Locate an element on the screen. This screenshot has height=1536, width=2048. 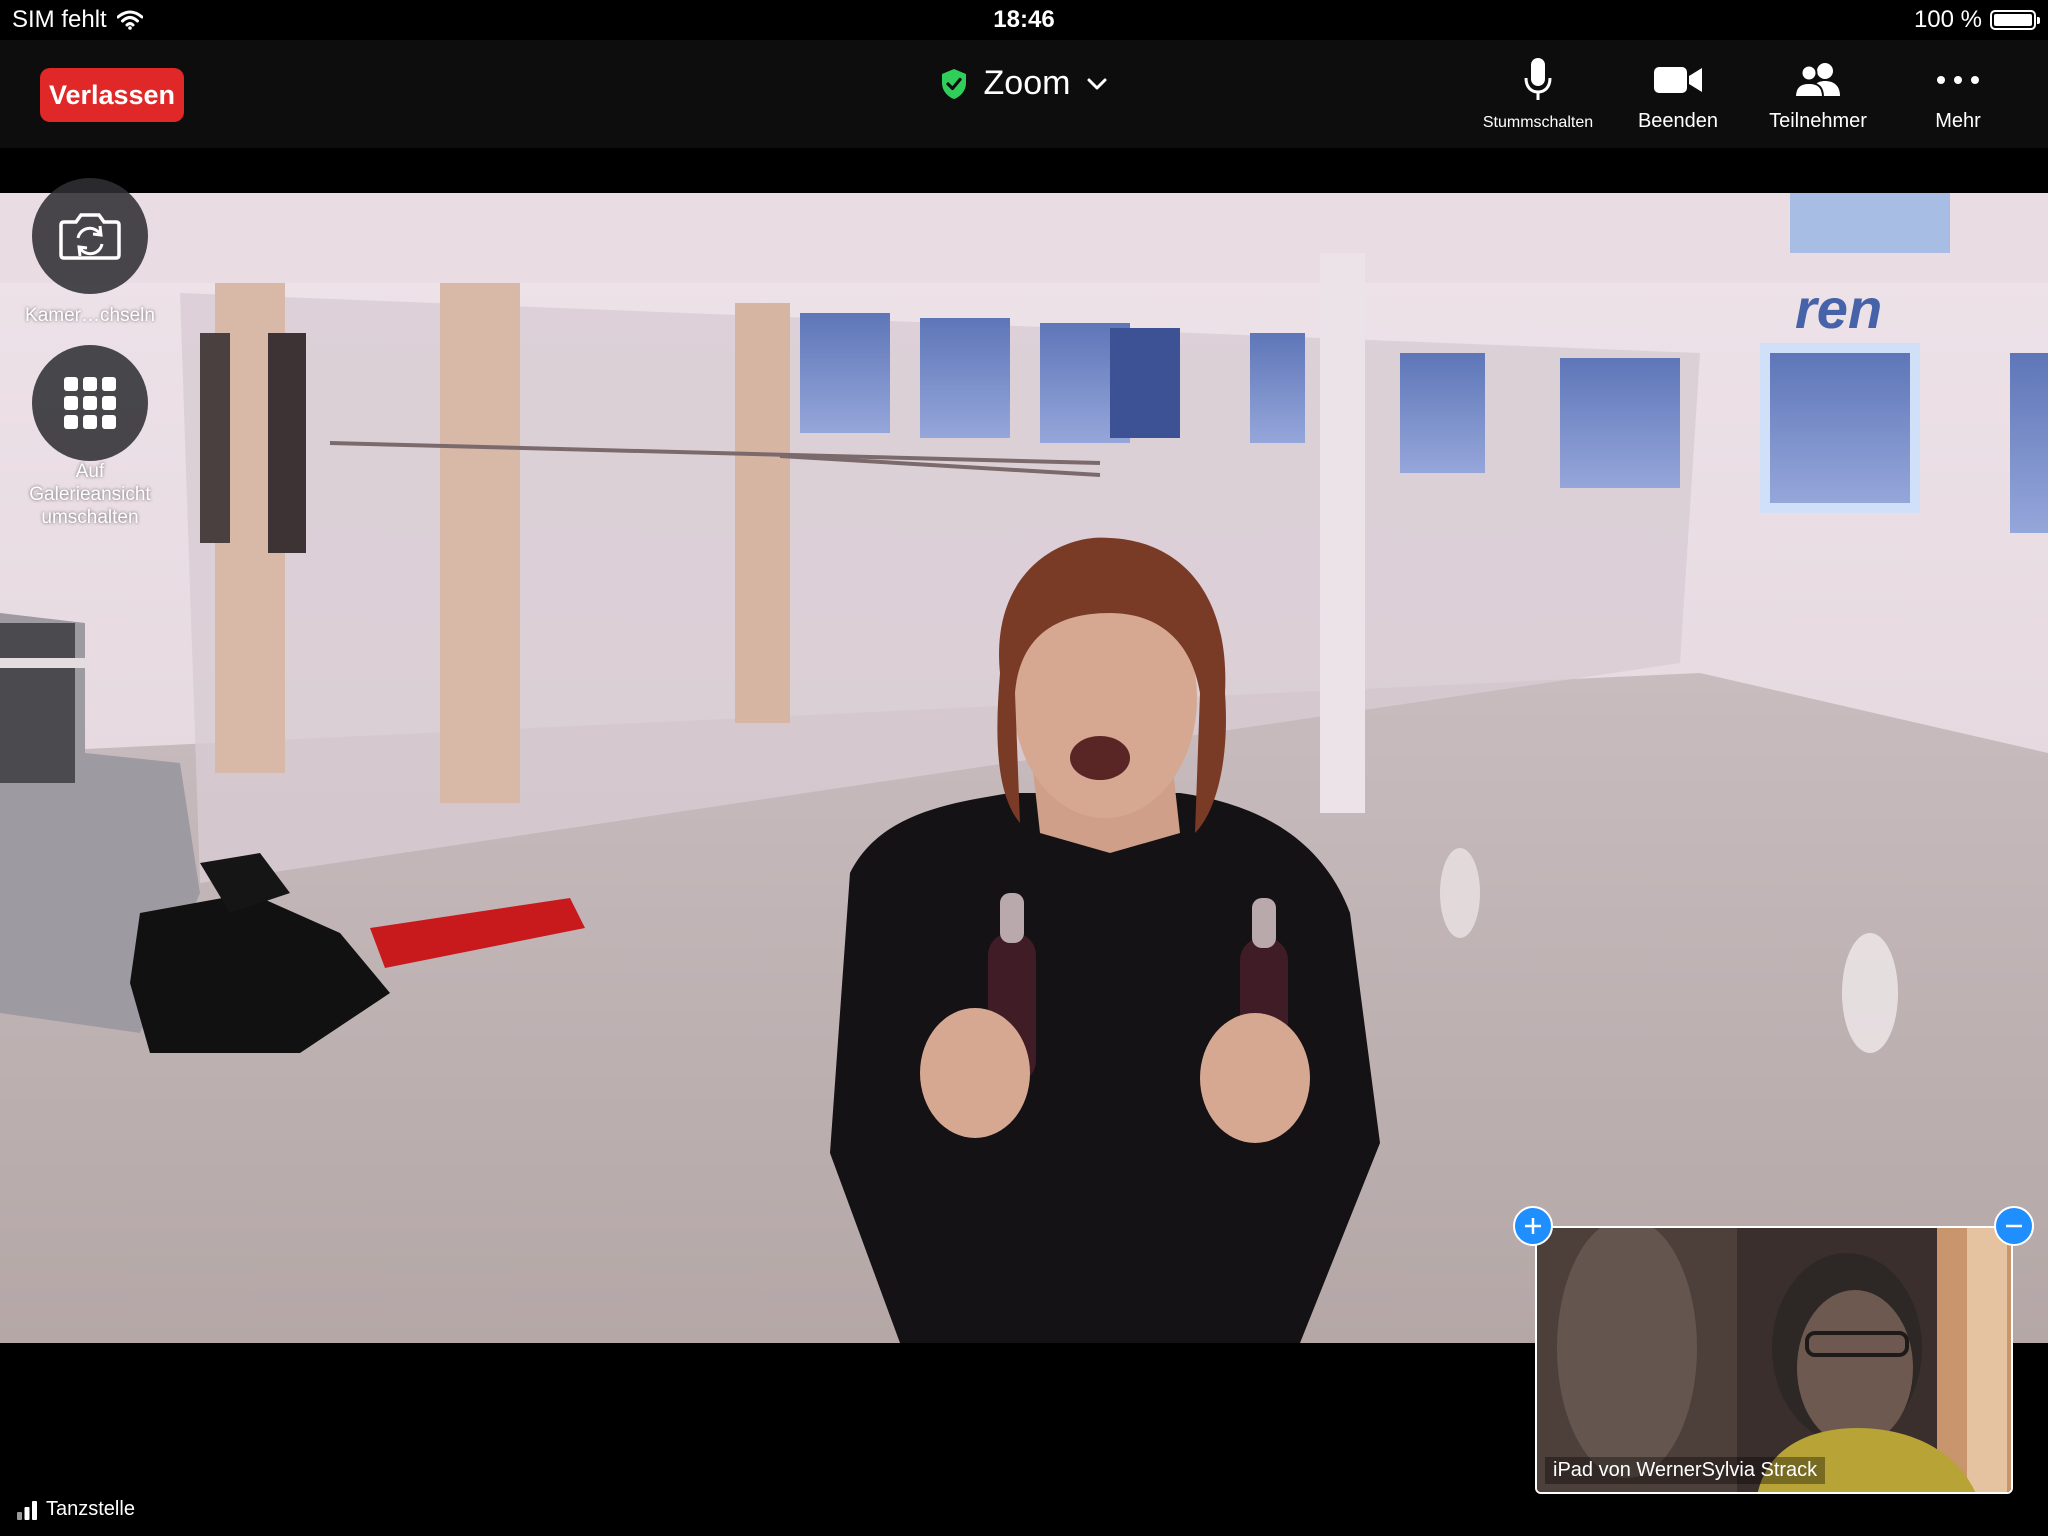
more-dots-icon is located at coordinates (1958, 80).